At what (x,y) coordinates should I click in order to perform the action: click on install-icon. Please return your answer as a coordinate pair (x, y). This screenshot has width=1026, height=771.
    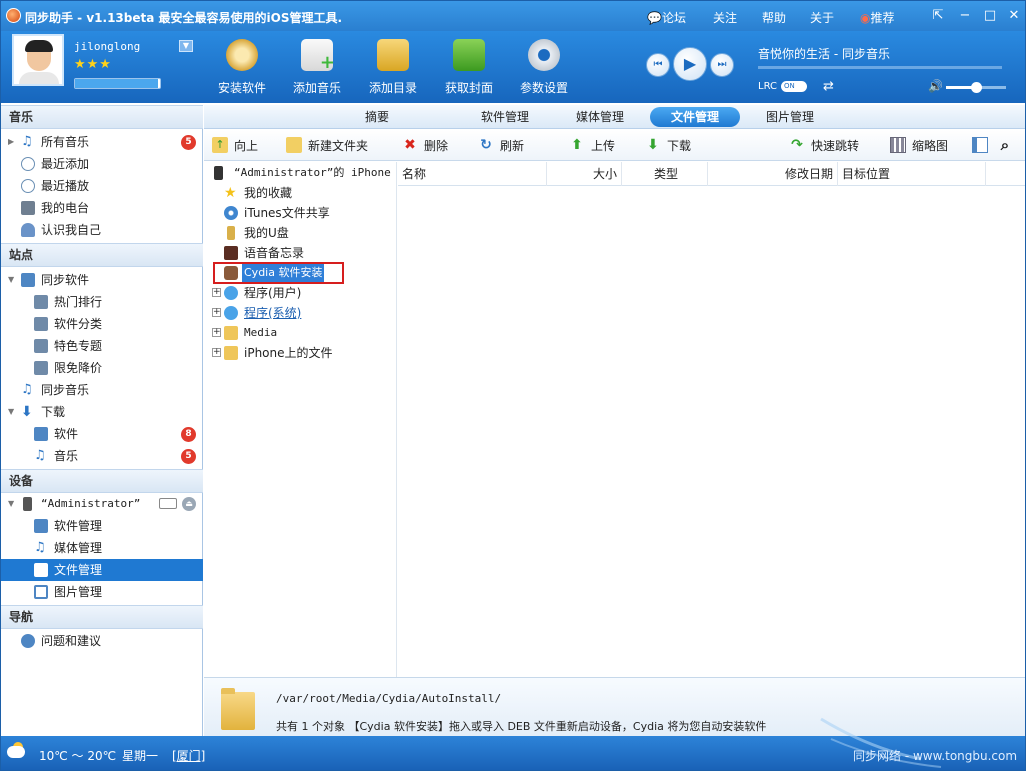
    Looking at the image, I should click on (242, 55).